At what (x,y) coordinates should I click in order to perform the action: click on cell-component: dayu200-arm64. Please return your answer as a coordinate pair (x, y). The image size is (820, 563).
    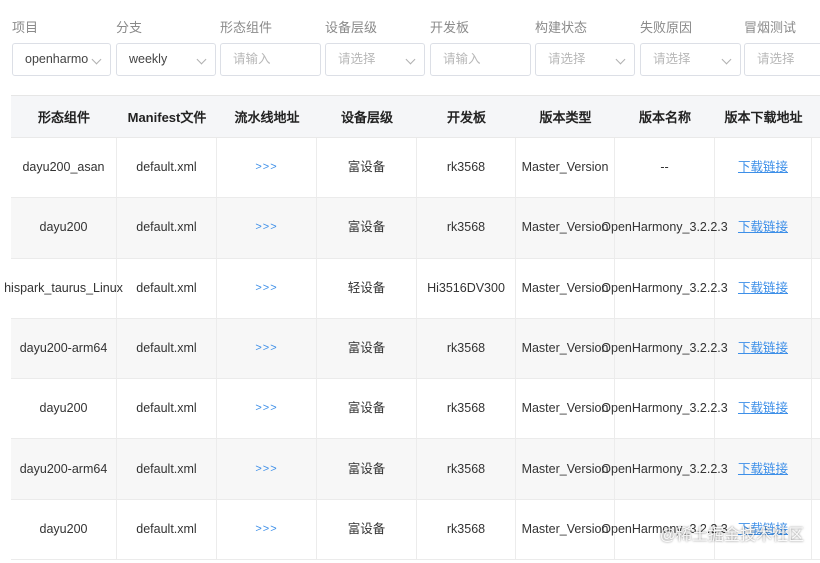
    Looking at the image, I should click on (64, 348).